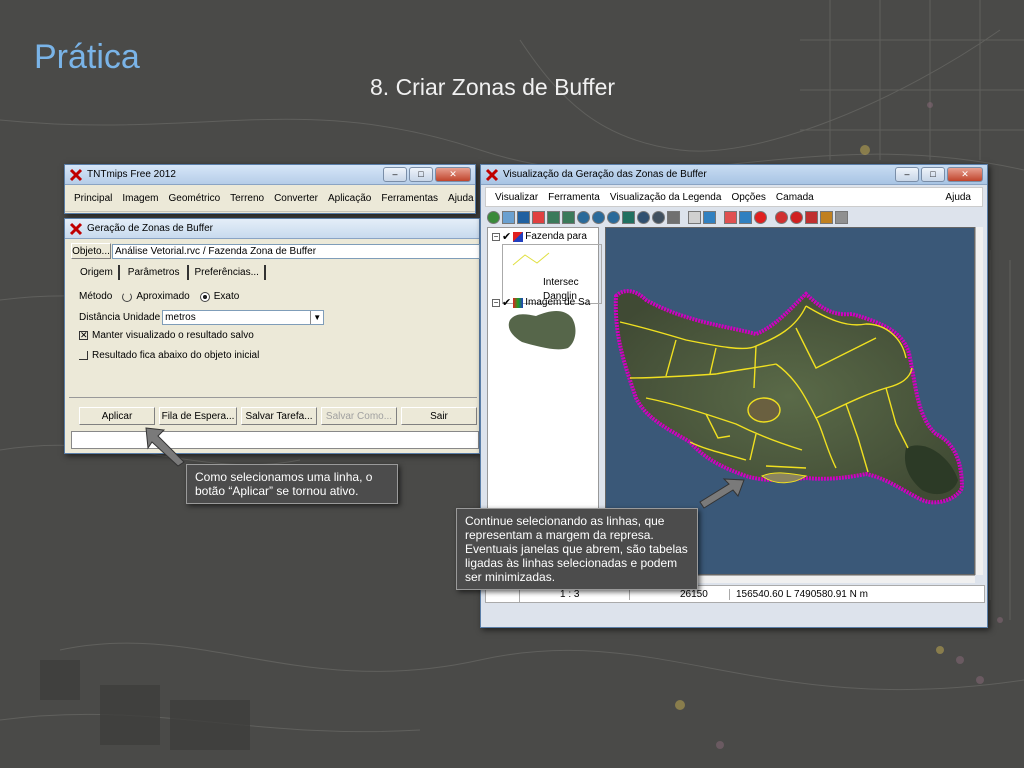 This screenshot has width=1024, height=768. I want to click on scale-value: 1 : 3, so click(595, 594).